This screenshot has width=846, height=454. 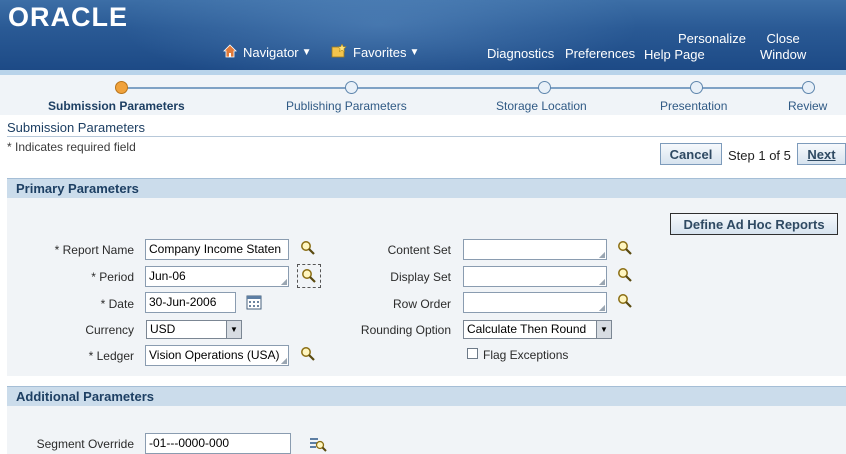 What do you see at coordinates (712, 38) in the screenshot?
I see `personalize-text: Personalize` at bounding box center [712, 38].